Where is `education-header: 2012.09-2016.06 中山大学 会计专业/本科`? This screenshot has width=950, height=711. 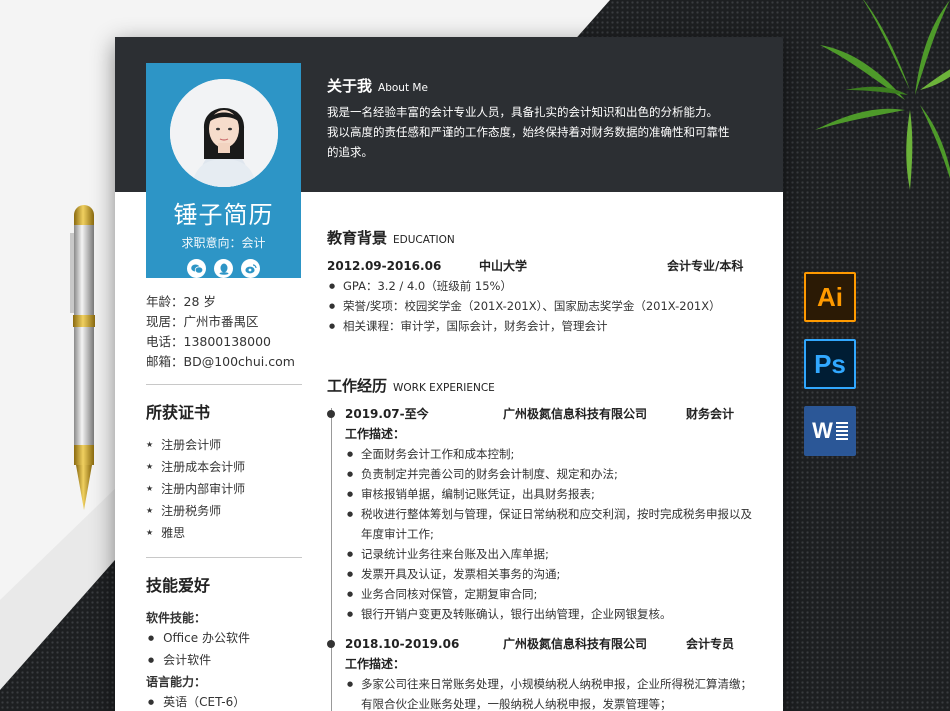 education-header: 2012.09-2016.06 中山大学 会计专业/本科 is located at coordinates (539, 266).